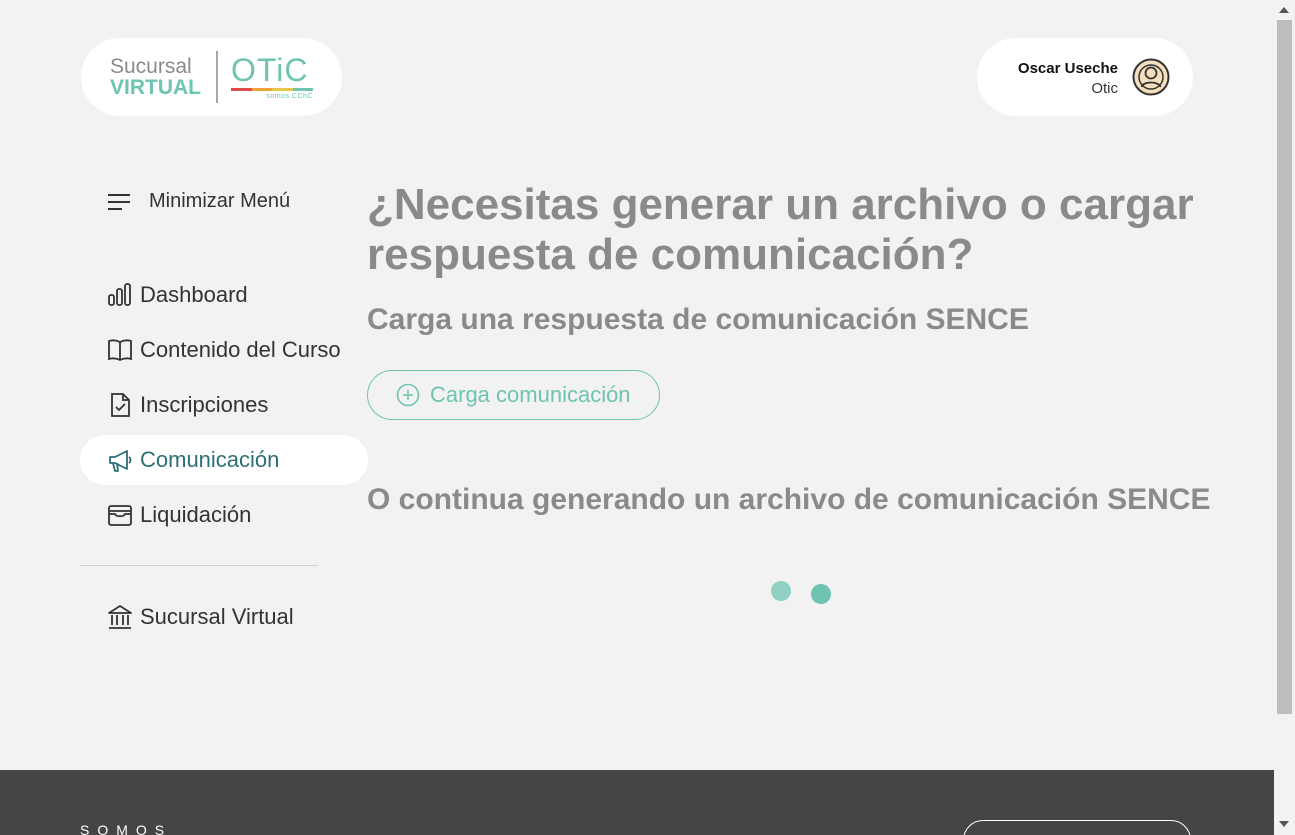  I want to click on sidebar-item-sucursal-virtual: Sucursal Virtual, so click(224, 617).